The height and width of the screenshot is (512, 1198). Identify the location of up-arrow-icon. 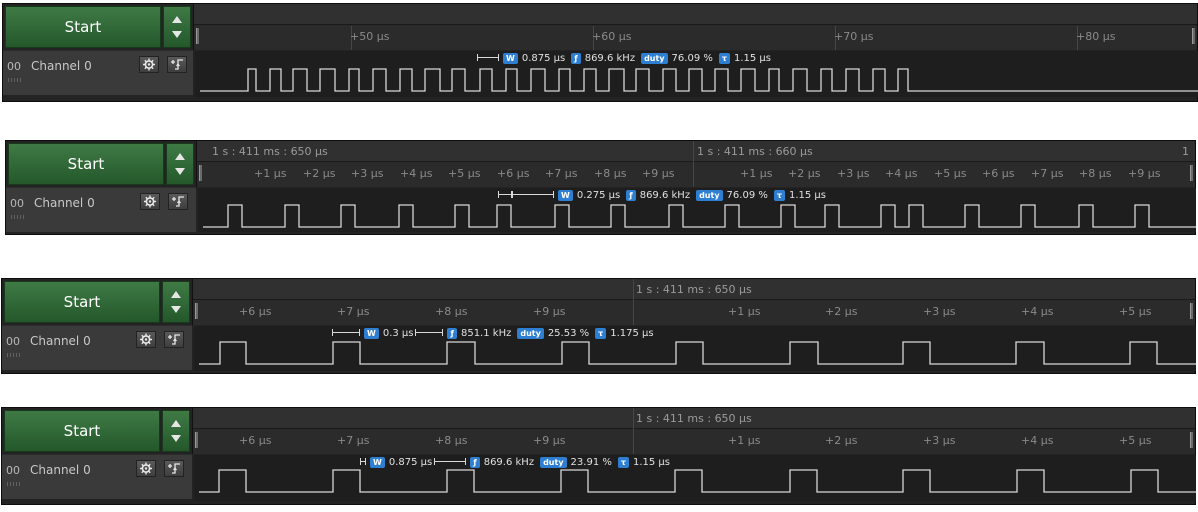
(176, 423).